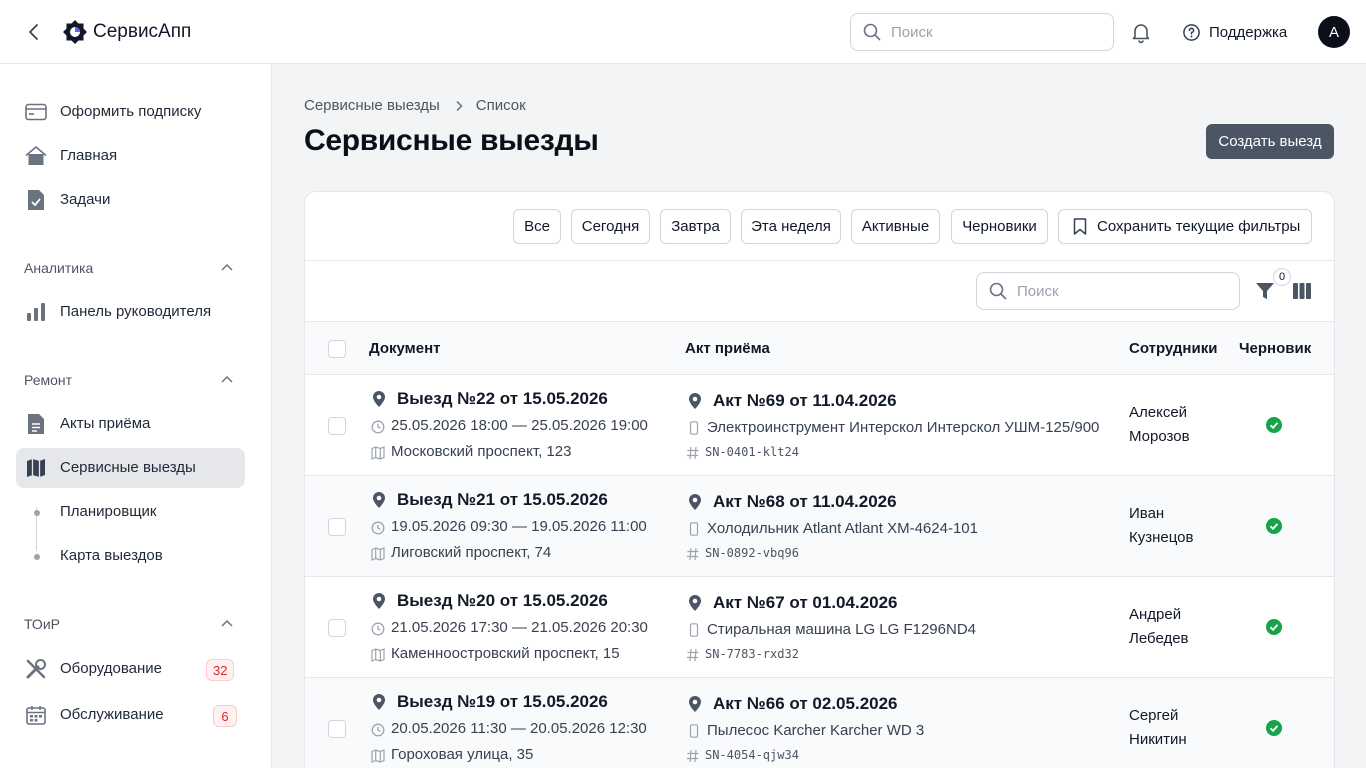 The height and width of the screenshot is (768, 1366). I want to click on employee-name: Иван Кузнецов, so click(1161, 526).